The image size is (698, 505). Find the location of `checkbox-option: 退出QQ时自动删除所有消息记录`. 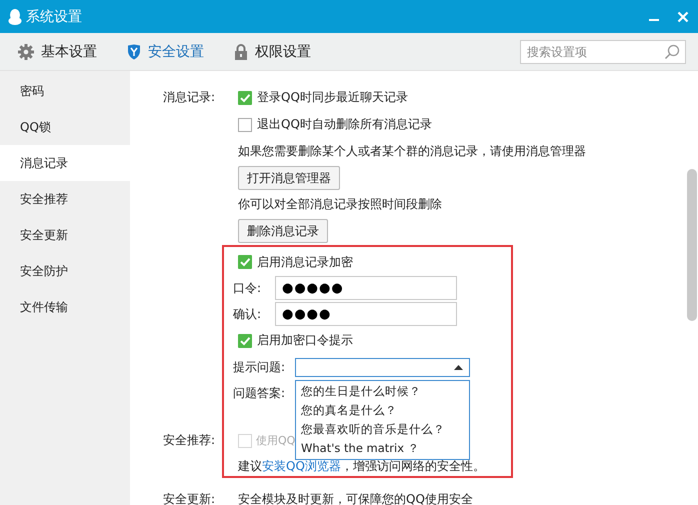

checkbox-option: 退出QQ时自动删除所有消息记录 is located at coordinates (335, 124).